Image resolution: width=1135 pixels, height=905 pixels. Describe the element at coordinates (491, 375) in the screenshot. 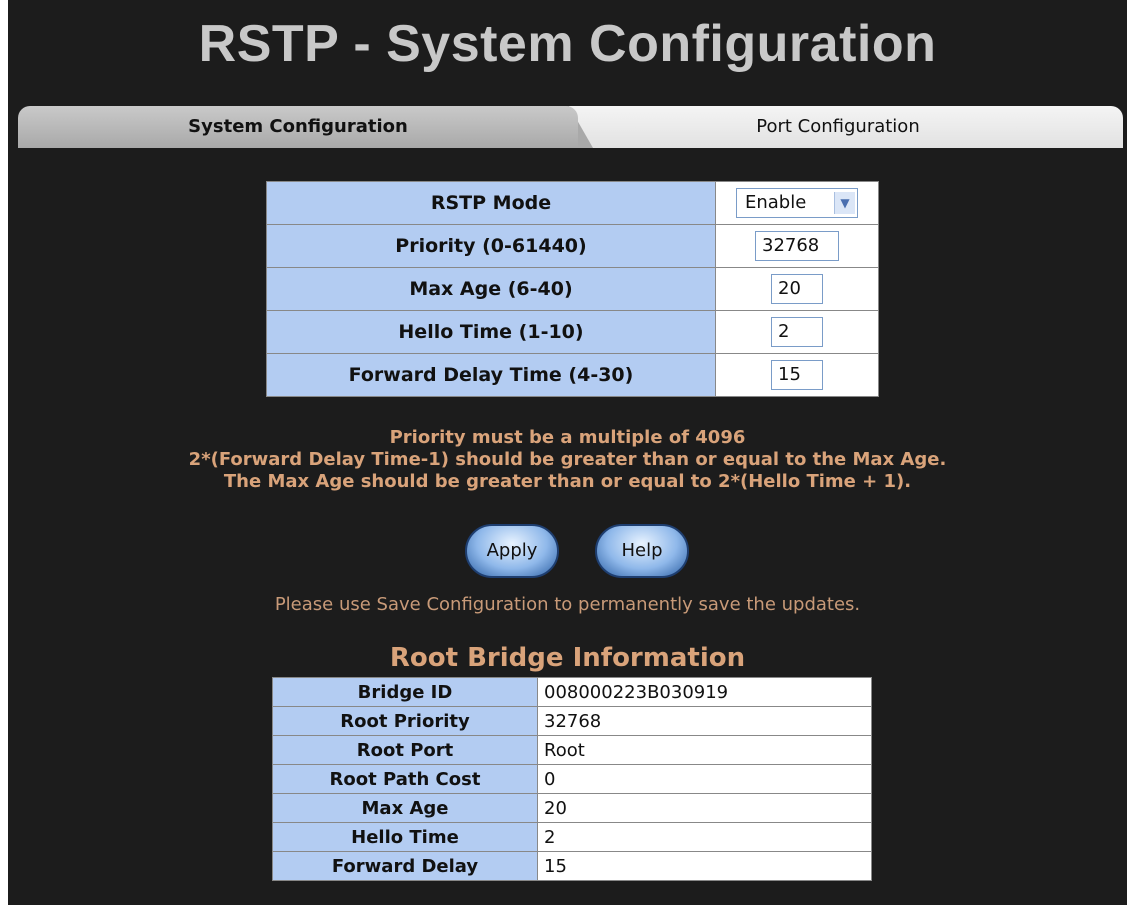

I see `forward-delay-label: Forward Delay Time (4-30)` at that location.